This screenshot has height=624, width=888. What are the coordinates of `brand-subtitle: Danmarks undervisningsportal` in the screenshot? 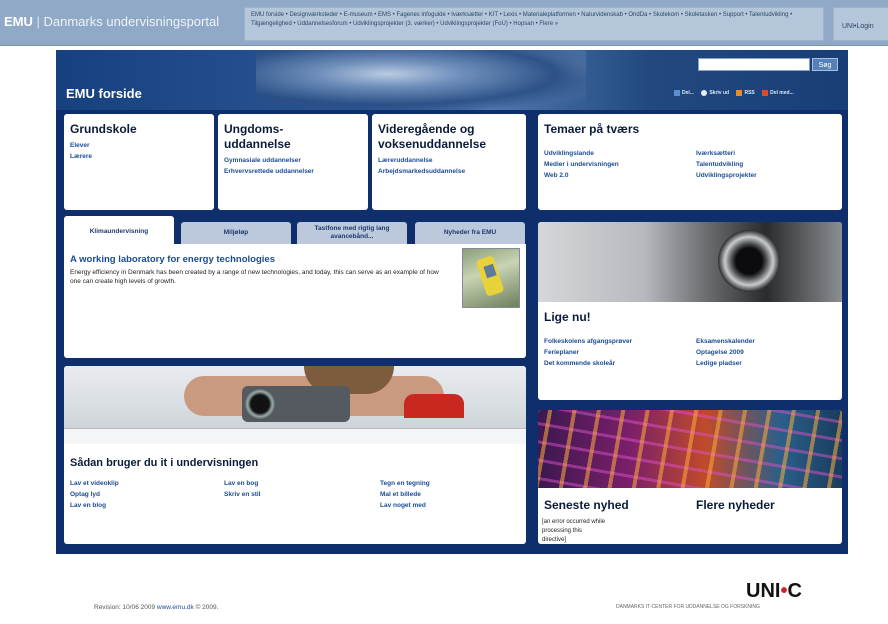 It's located at (131, 21).